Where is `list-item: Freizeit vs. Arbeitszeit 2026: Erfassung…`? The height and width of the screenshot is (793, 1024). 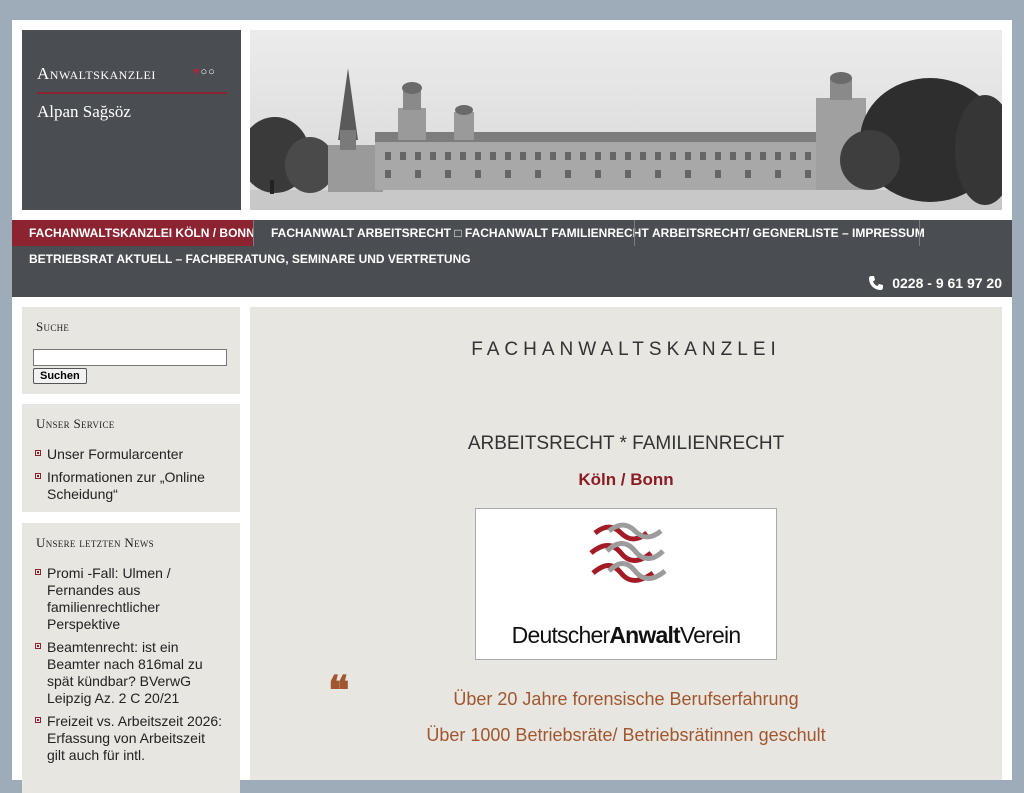 list-item: Freizeit vs. Arbeitszeit 2026: Erfassung… is located at coordinates (130, 738).